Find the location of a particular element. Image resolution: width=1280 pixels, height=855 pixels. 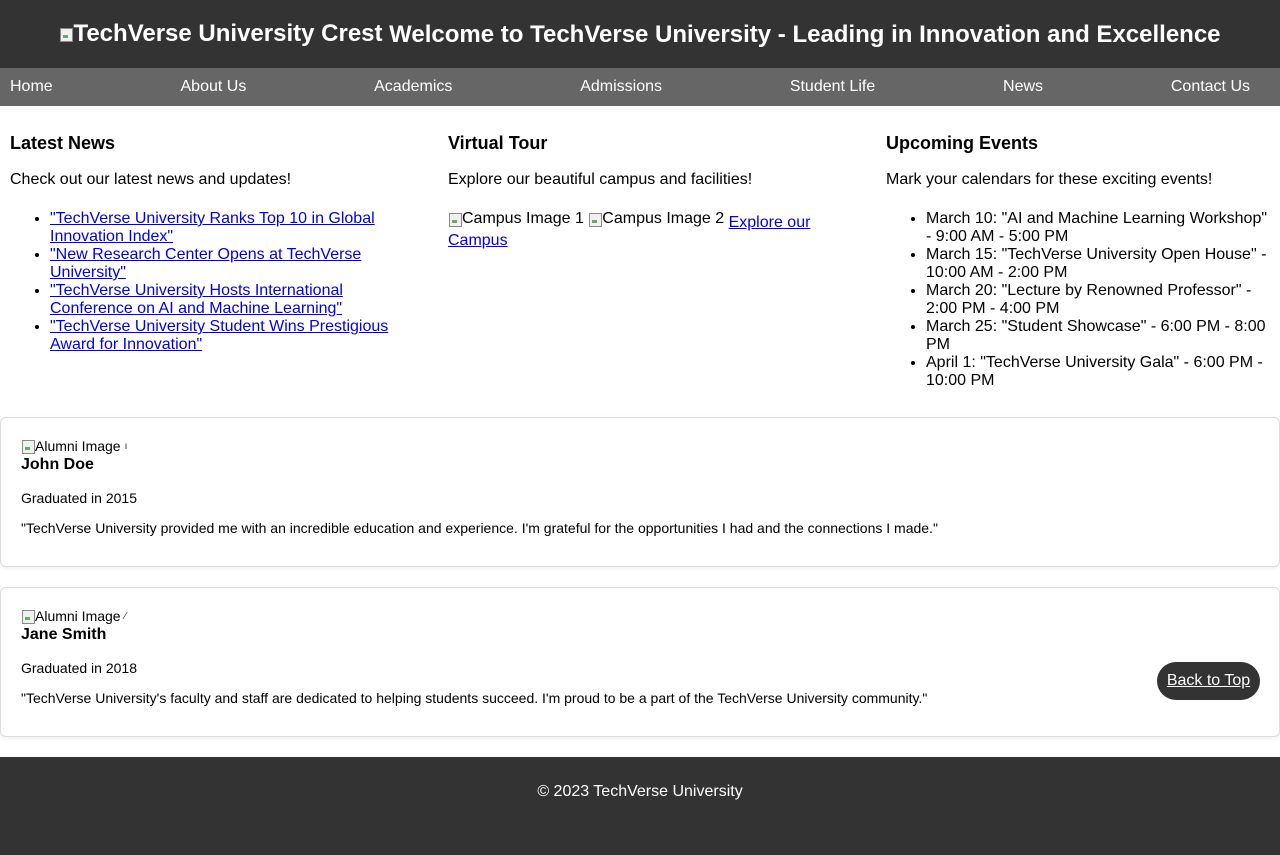

back-to-top-button: Back to Top is located at coordinates (1208, 681).